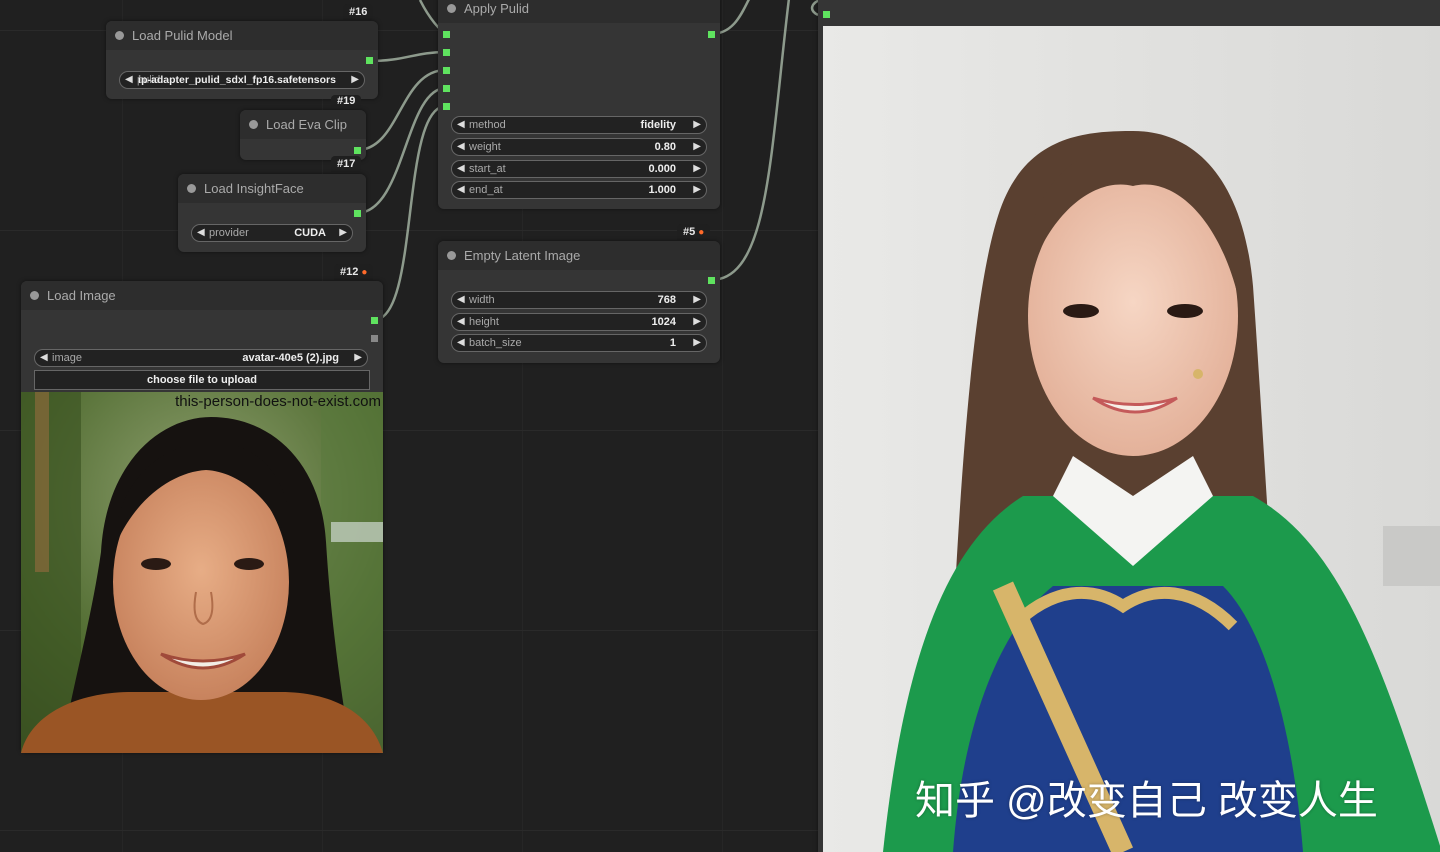  I want to click on node-id-badge: #19, so click(346, 101).